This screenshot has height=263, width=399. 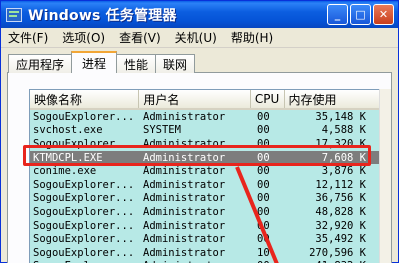 I want to click on process-name: svchost.exe, so click(x=68, y=130).